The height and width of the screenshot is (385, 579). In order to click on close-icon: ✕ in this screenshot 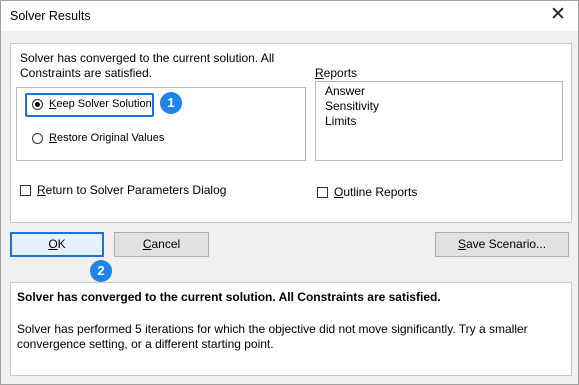, I will do `click(558, 16)`.